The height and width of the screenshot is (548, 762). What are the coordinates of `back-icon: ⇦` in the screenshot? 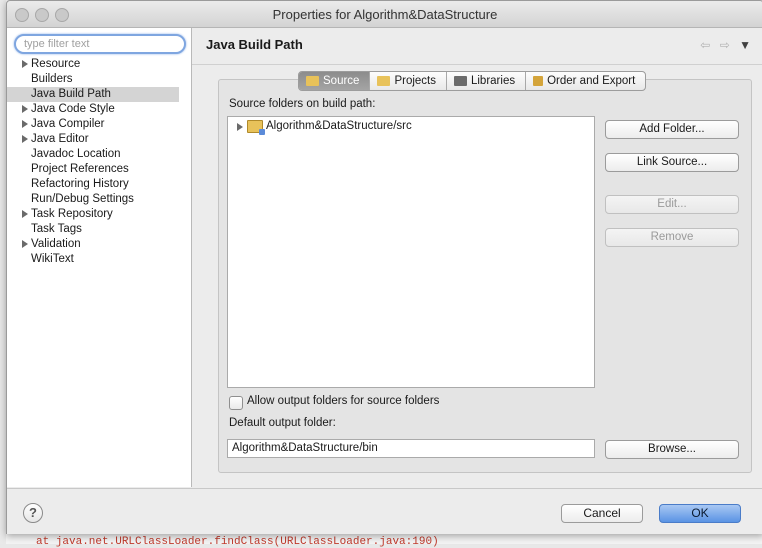 It's located at (705, 45).